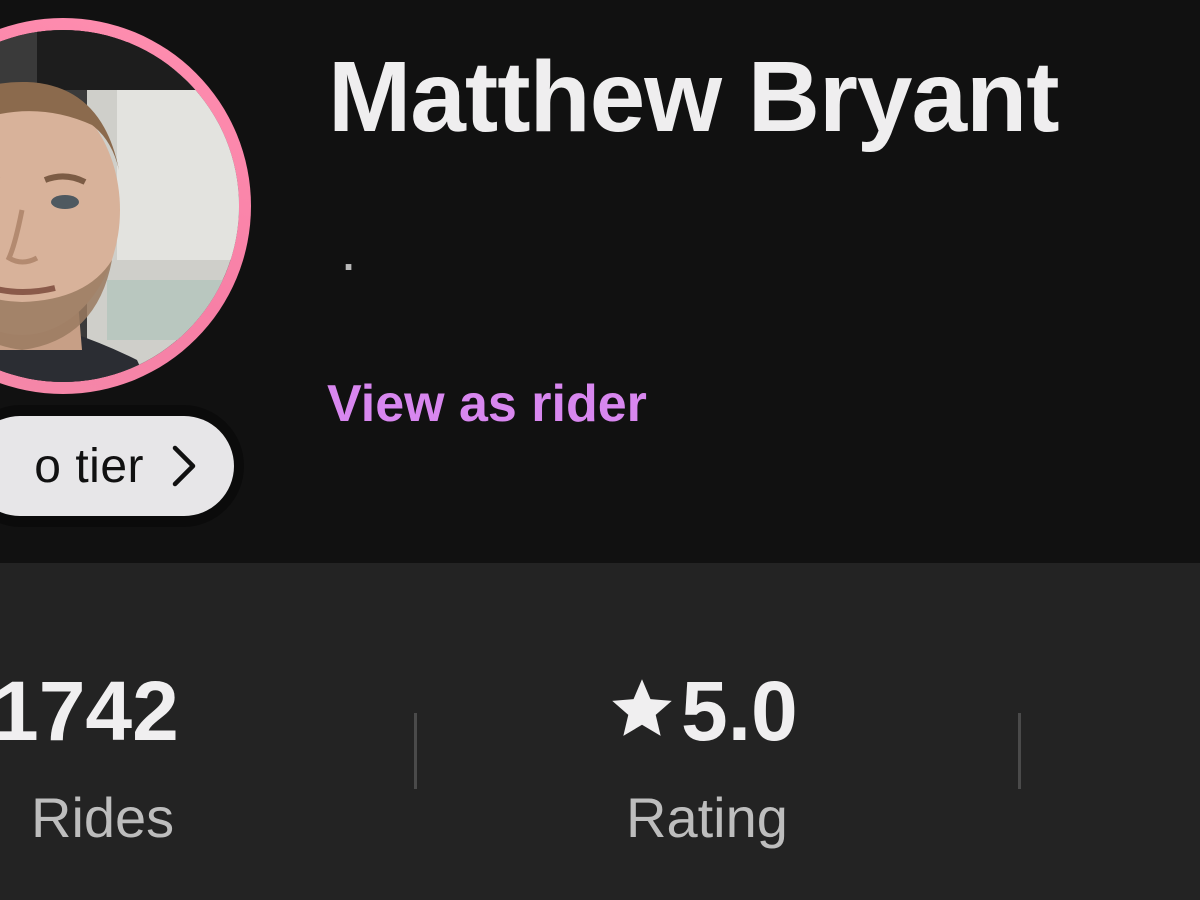  I want to click on rating-value-group: 5.0, so click(702, 711).